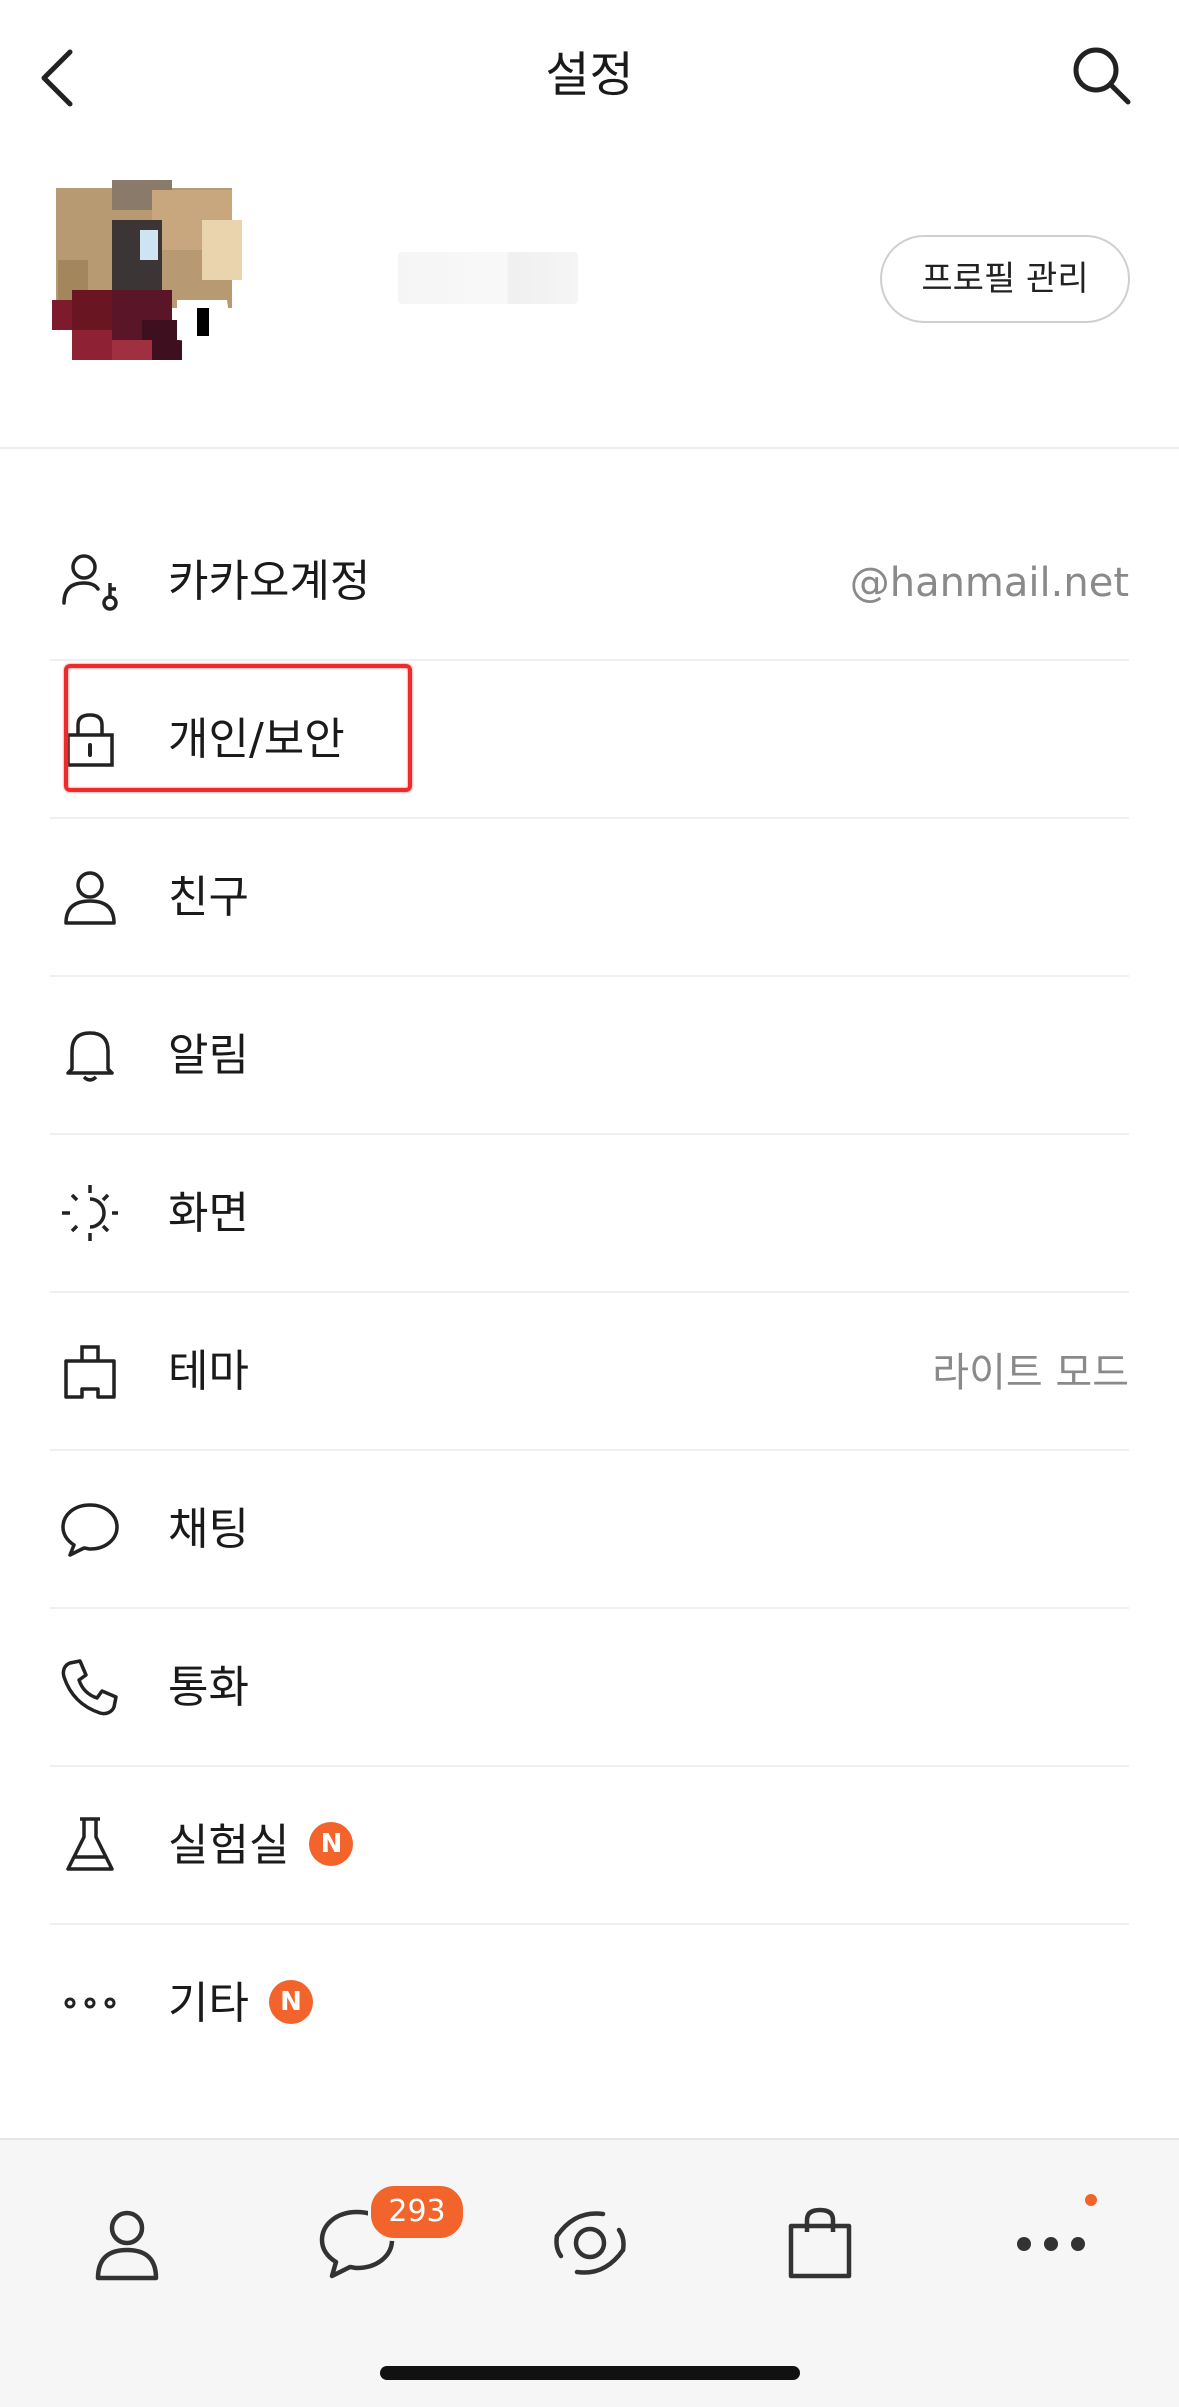 This screenshot has height=2407, width=1179. I want to click on bell-icon, so click(90, 1056).